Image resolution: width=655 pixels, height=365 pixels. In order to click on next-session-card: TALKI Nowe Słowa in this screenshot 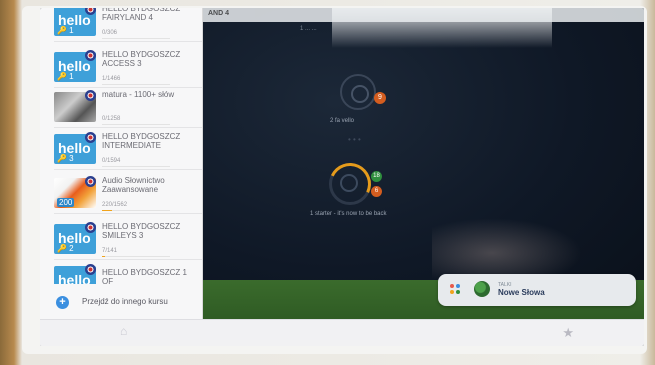, I will do `click(537, 290)`.